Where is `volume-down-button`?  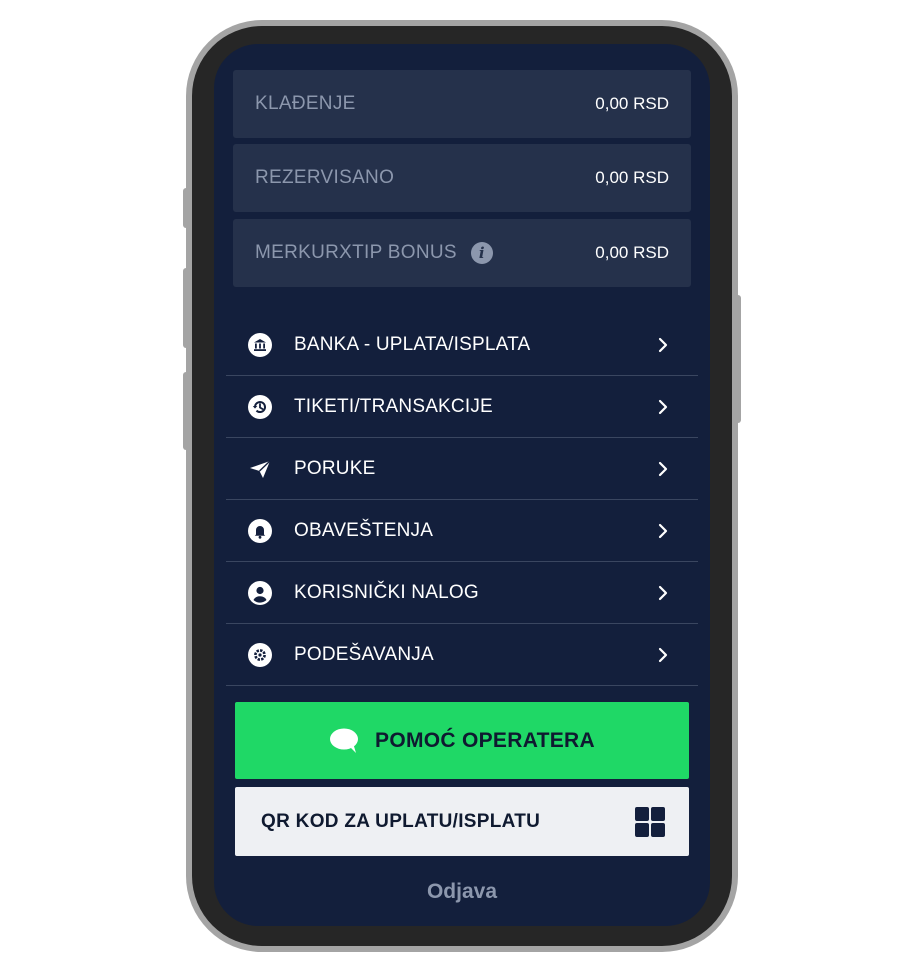
volume-down-button is located at coordinates (186, 411).